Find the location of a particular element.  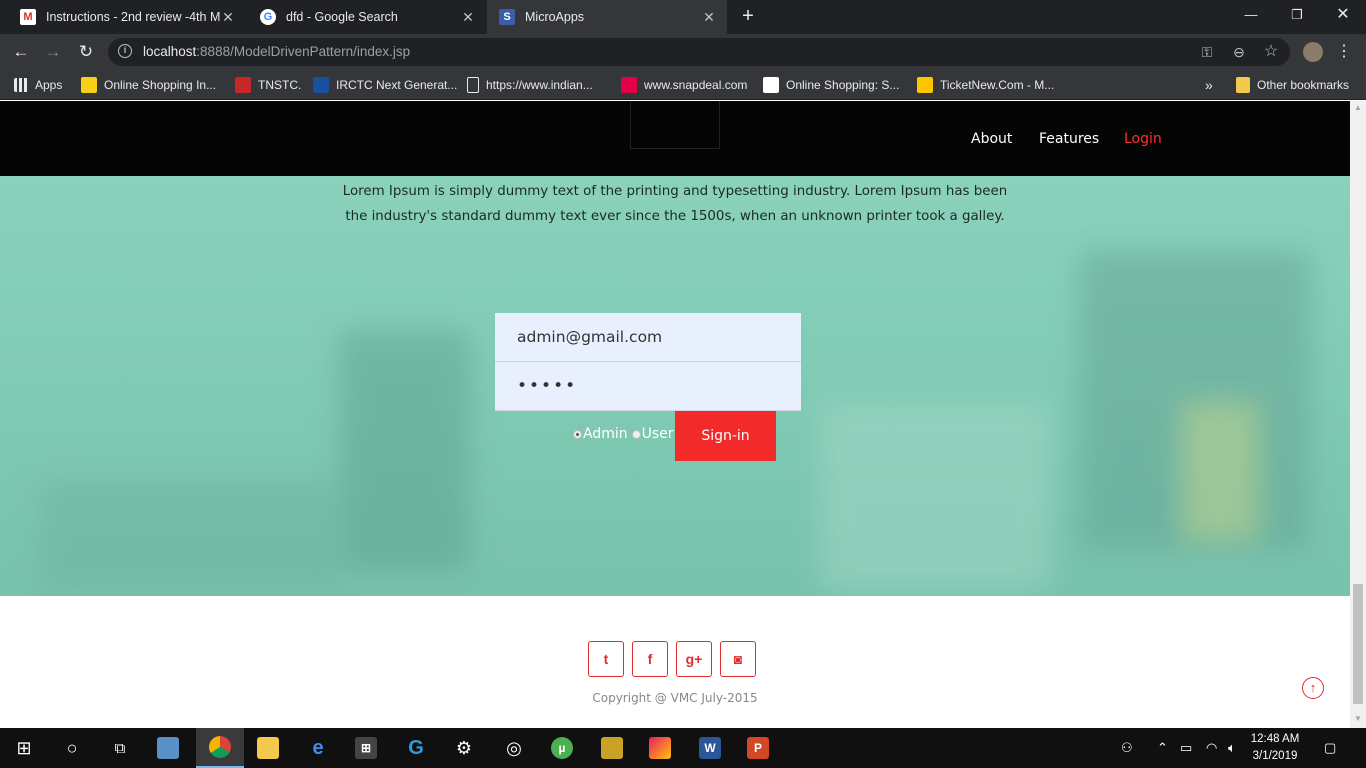

key-icon: ⚿ is located at coordinates (1207, 52).